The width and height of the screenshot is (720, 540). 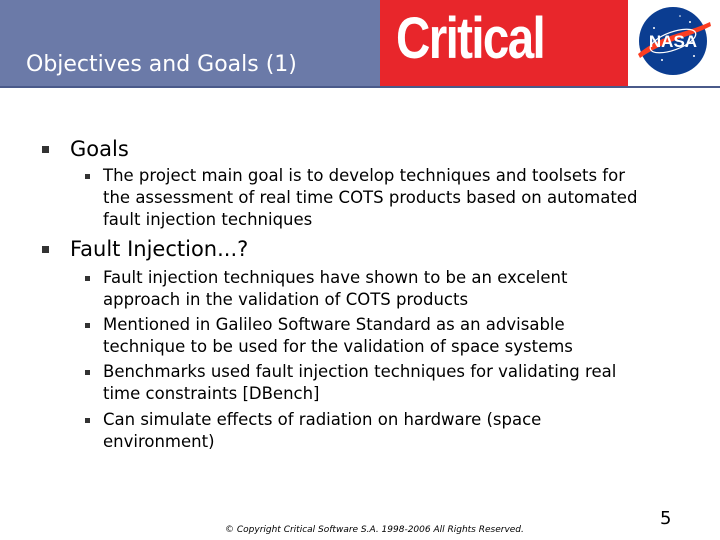 I want to click on header-rule, so click(x=360, y=87).